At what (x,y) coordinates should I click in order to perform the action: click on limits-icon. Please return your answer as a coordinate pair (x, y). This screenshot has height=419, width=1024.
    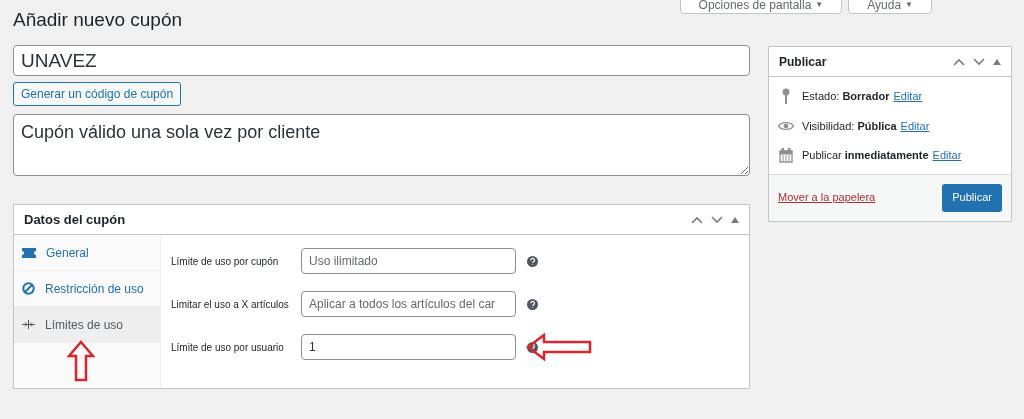
    Looking at the image, I should click on (28, 324).